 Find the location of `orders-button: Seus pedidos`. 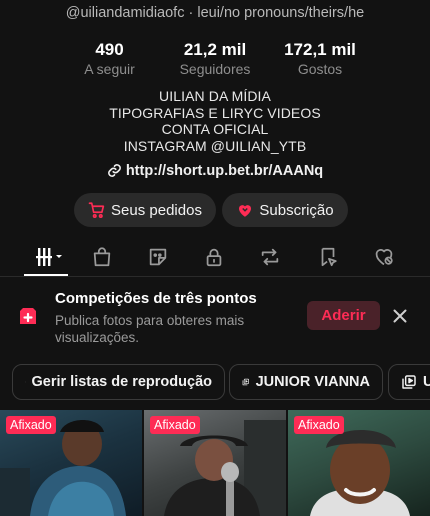

orders-button: Seus pedidos is located at coordinates (145, 210).